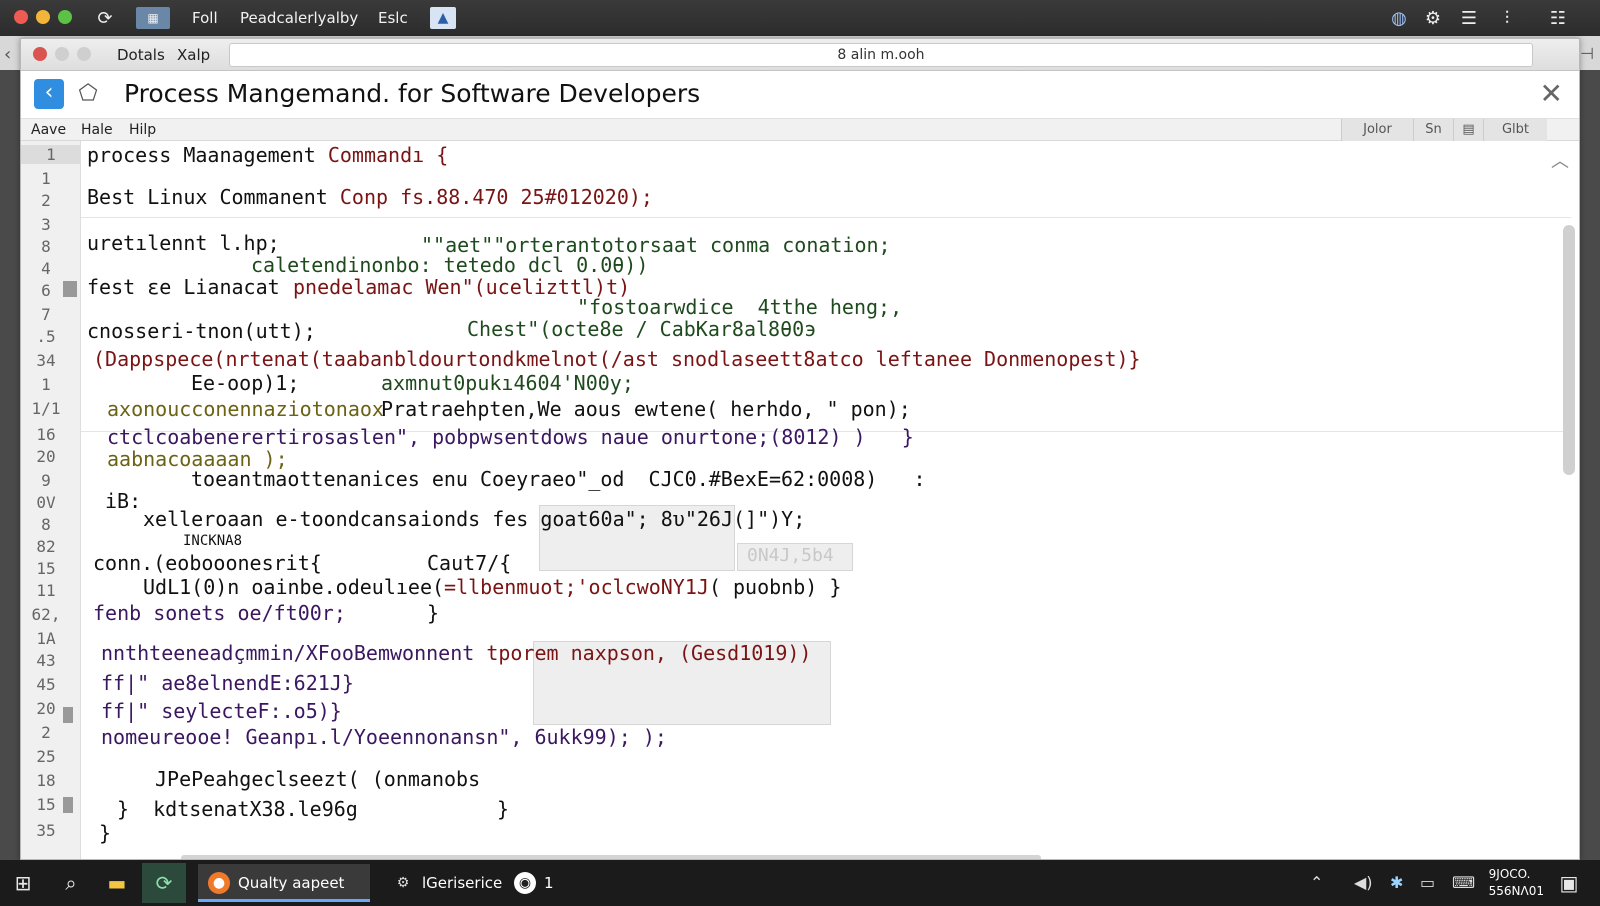 This screenshot has height=906, width=1600. Describe the element at coordinates (299, 18) in the screenshot. I see `menu-item-preferences: Peadcalerlyalby` at that location.